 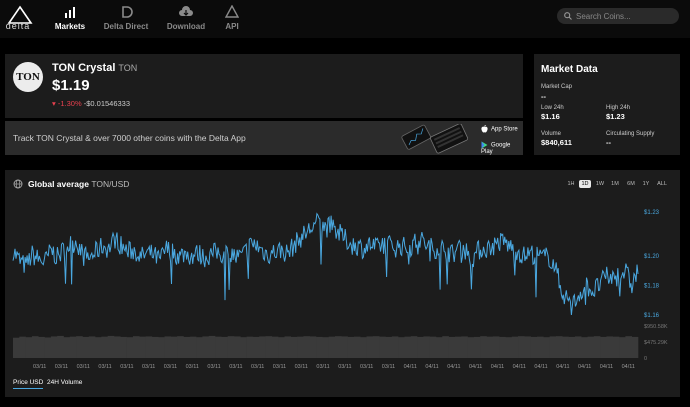 What do you see at coordinates (652, 316) in the screenshot?
I see `price-tick-label: $1.16` at bounding box center [652, 316].